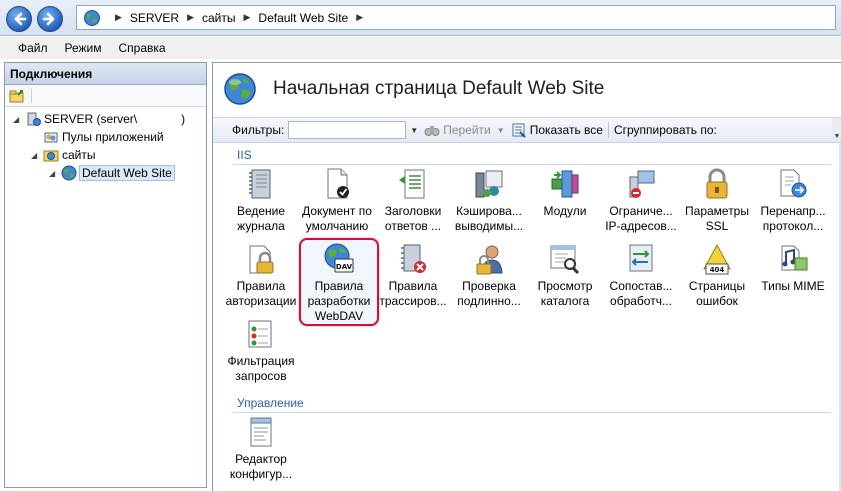 Image resolution: width=841 pixels, height=491 pixels. I want to click on feature-modules: Модули, so click(565, 193).